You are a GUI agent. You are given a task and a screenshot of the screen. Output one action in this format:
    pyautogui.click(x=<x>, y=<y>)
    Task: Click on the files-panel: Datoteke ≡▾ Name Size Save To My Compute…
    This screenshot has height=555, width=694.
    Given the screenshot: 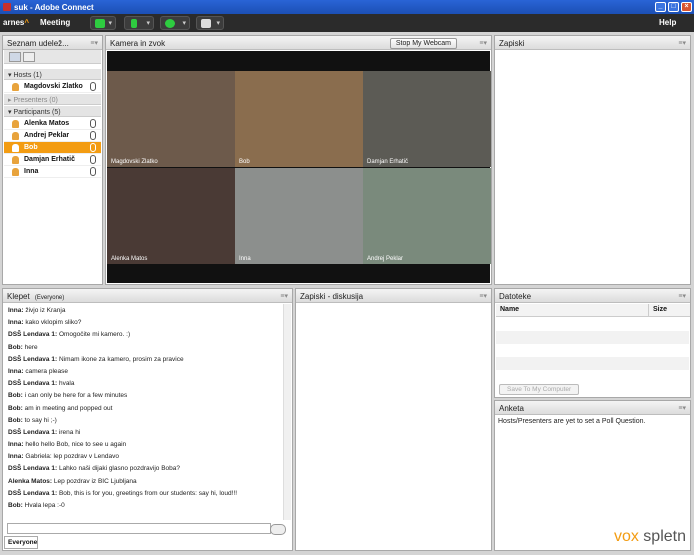 What is the action you would take?
    pyautogui.click(x=592, y=343)
    